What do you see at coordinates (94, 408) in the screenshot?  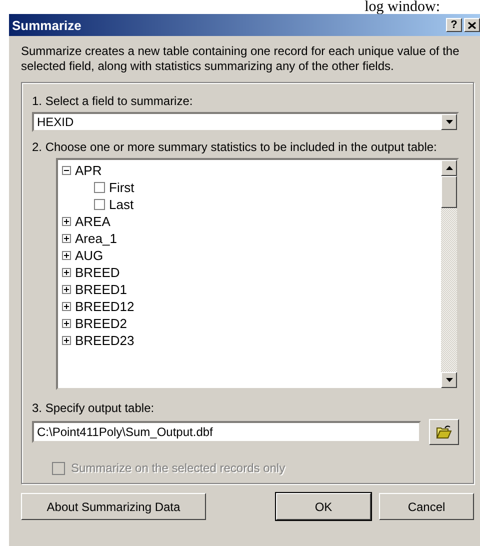 I see `output-label: 3. Specify output table:` at bounding box center [94, 408].